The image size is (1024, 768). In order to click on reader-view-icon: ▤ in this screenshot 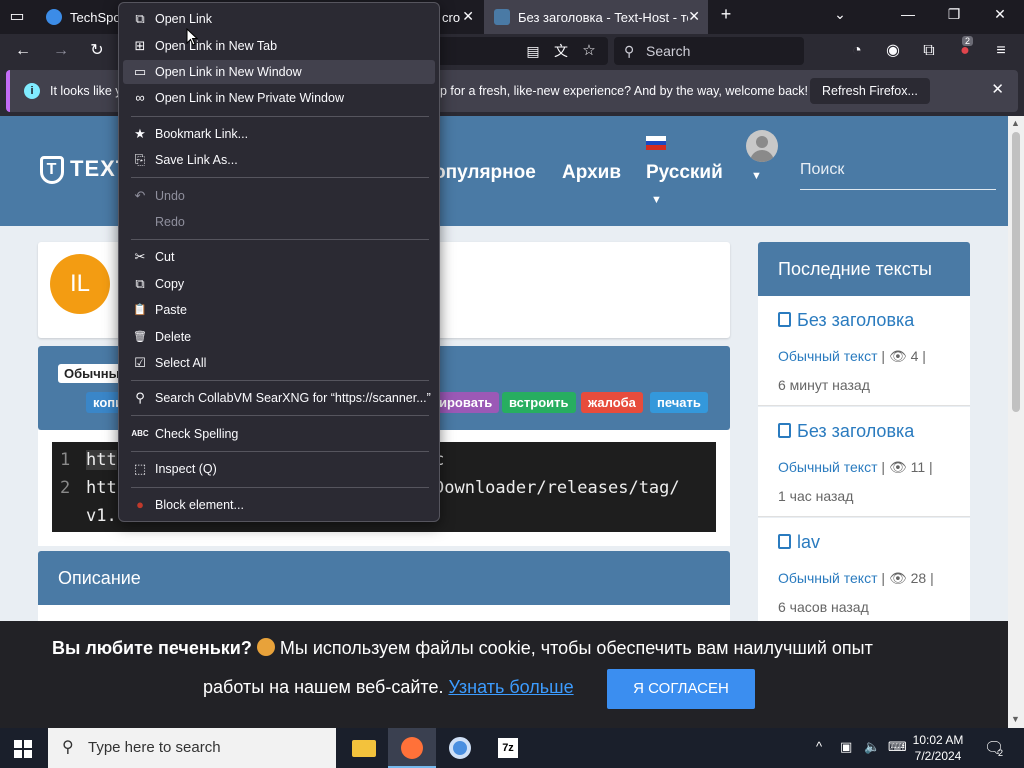, I will do `click(533, 51)`.